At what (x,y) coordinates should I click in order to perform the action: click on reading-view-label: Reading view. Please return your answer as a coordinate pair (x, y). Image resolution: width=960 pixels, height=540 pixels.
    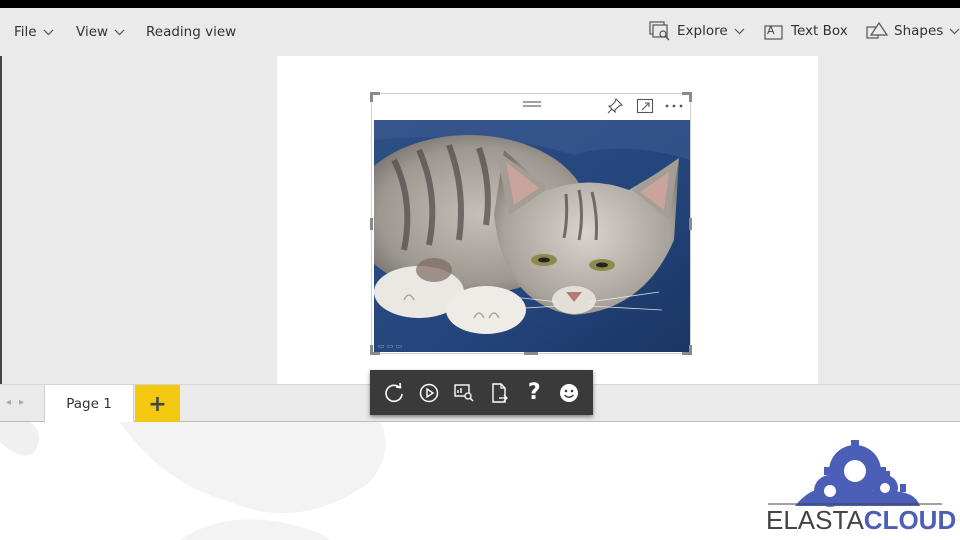
    Looking at the image, I should click on (191, 32).